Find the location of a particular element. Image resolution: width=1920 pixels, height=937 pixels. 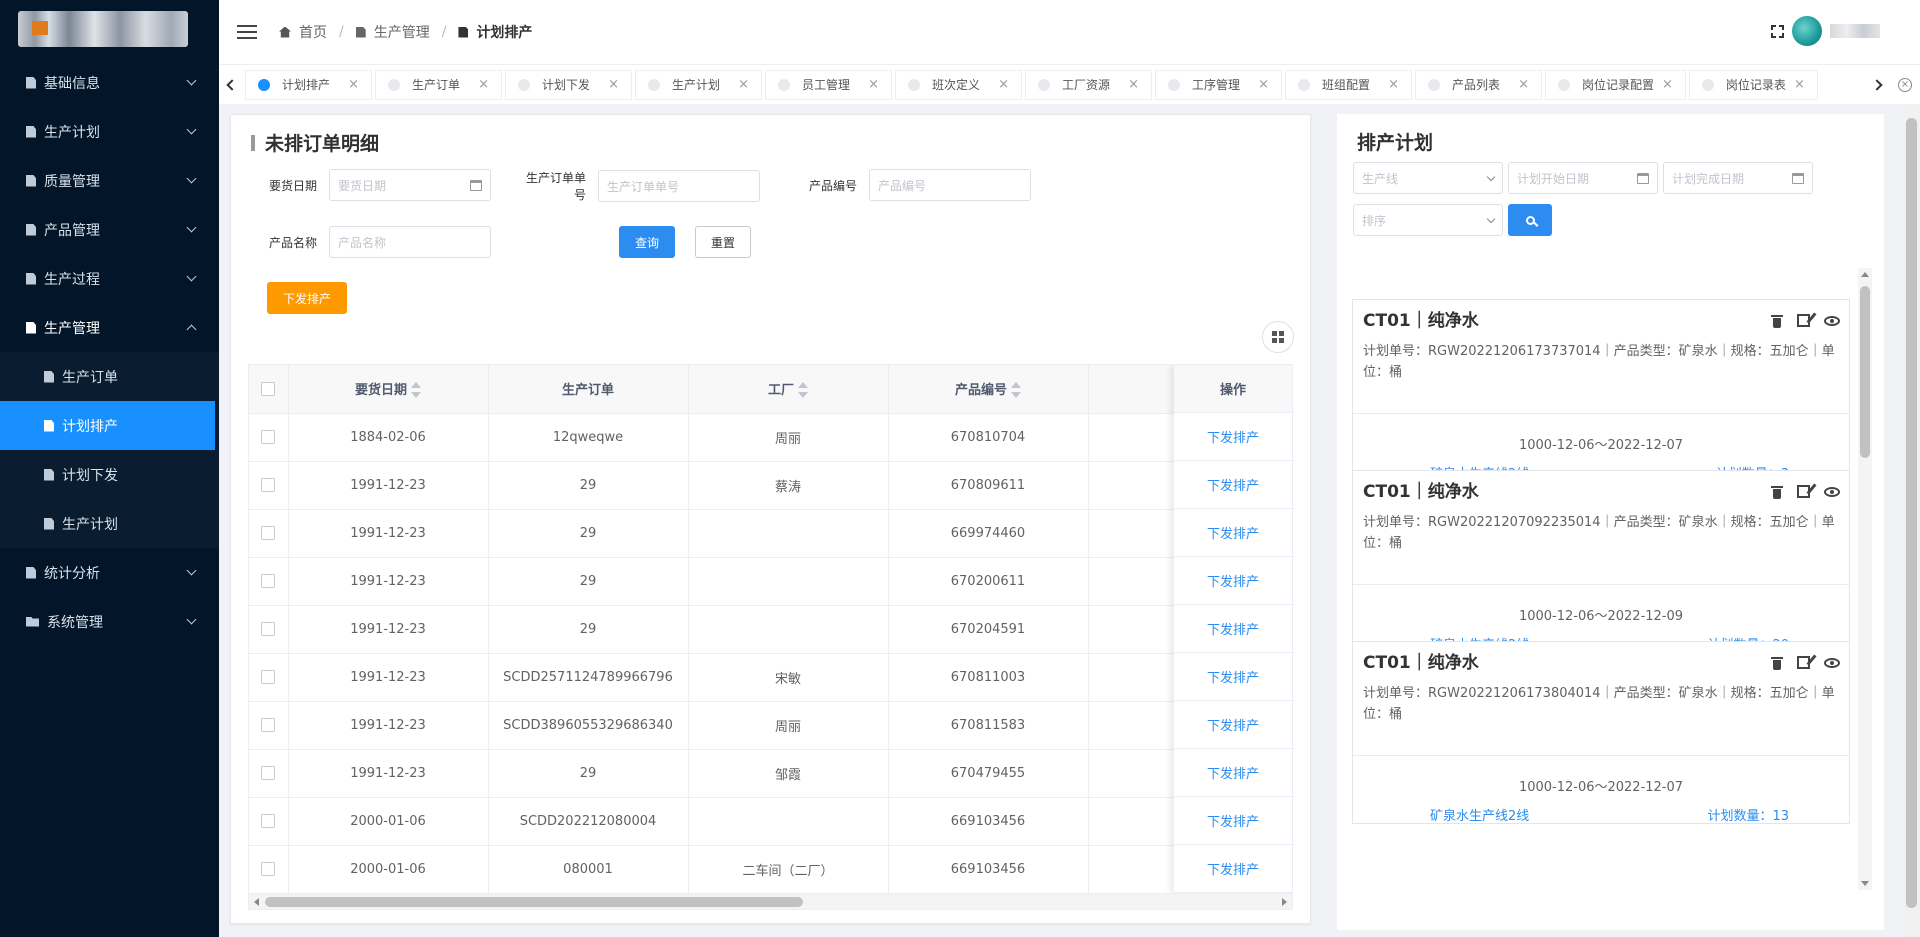

table-row: 1884-02-0612qweqwe周丽670810704矮 is located at coordinates (769, 437).